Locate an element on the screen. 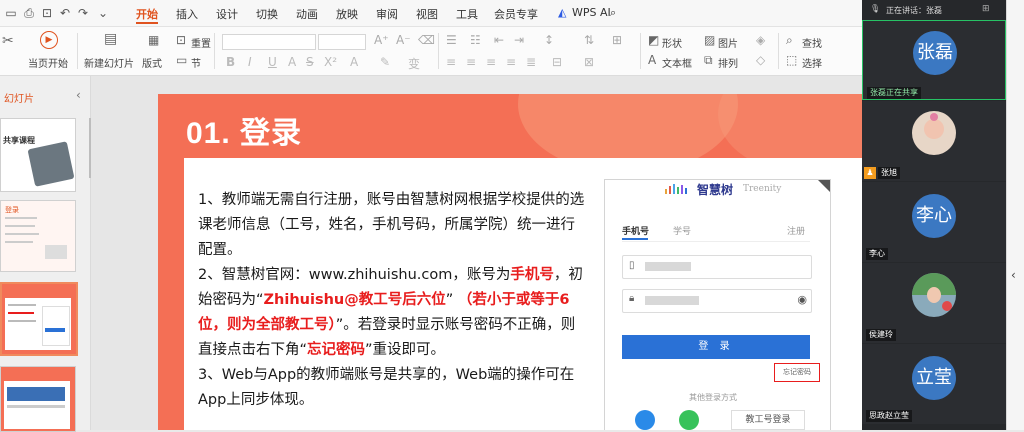 This screenshot has height=432, width=1024. select-icon: ⬚ is located at coordinates (791, 60).